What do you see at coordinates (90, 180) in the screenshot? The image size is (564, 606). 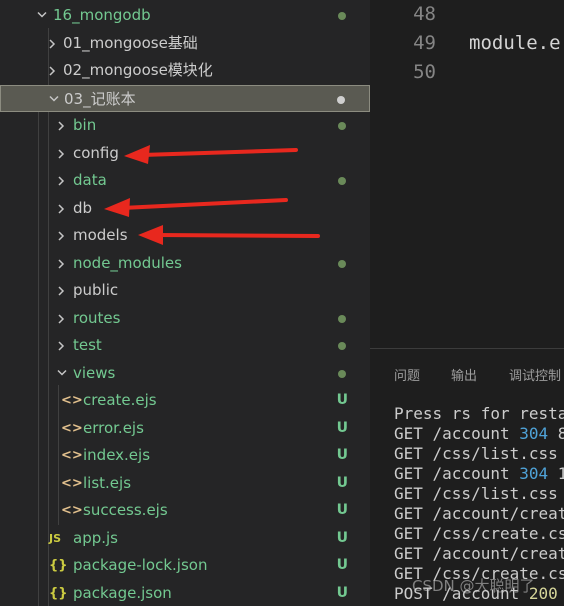 I see `tree-item-label: data` at bounding box center [90, 180].